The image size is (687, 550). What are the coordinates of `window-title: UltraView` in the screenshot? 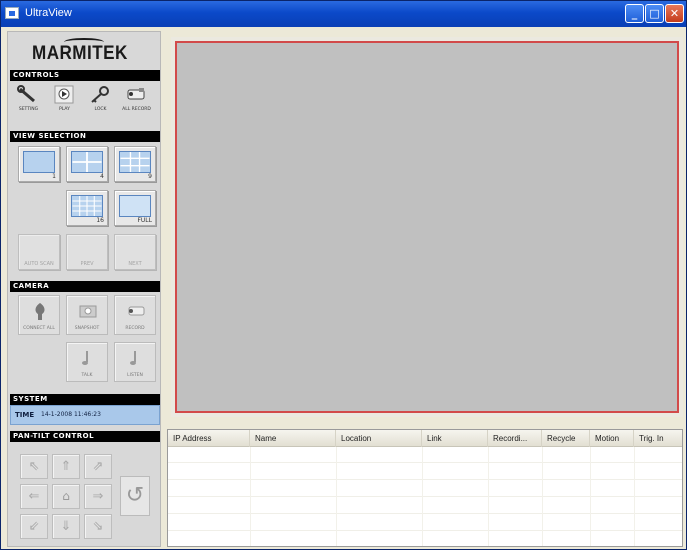 It's located at (48, 13).